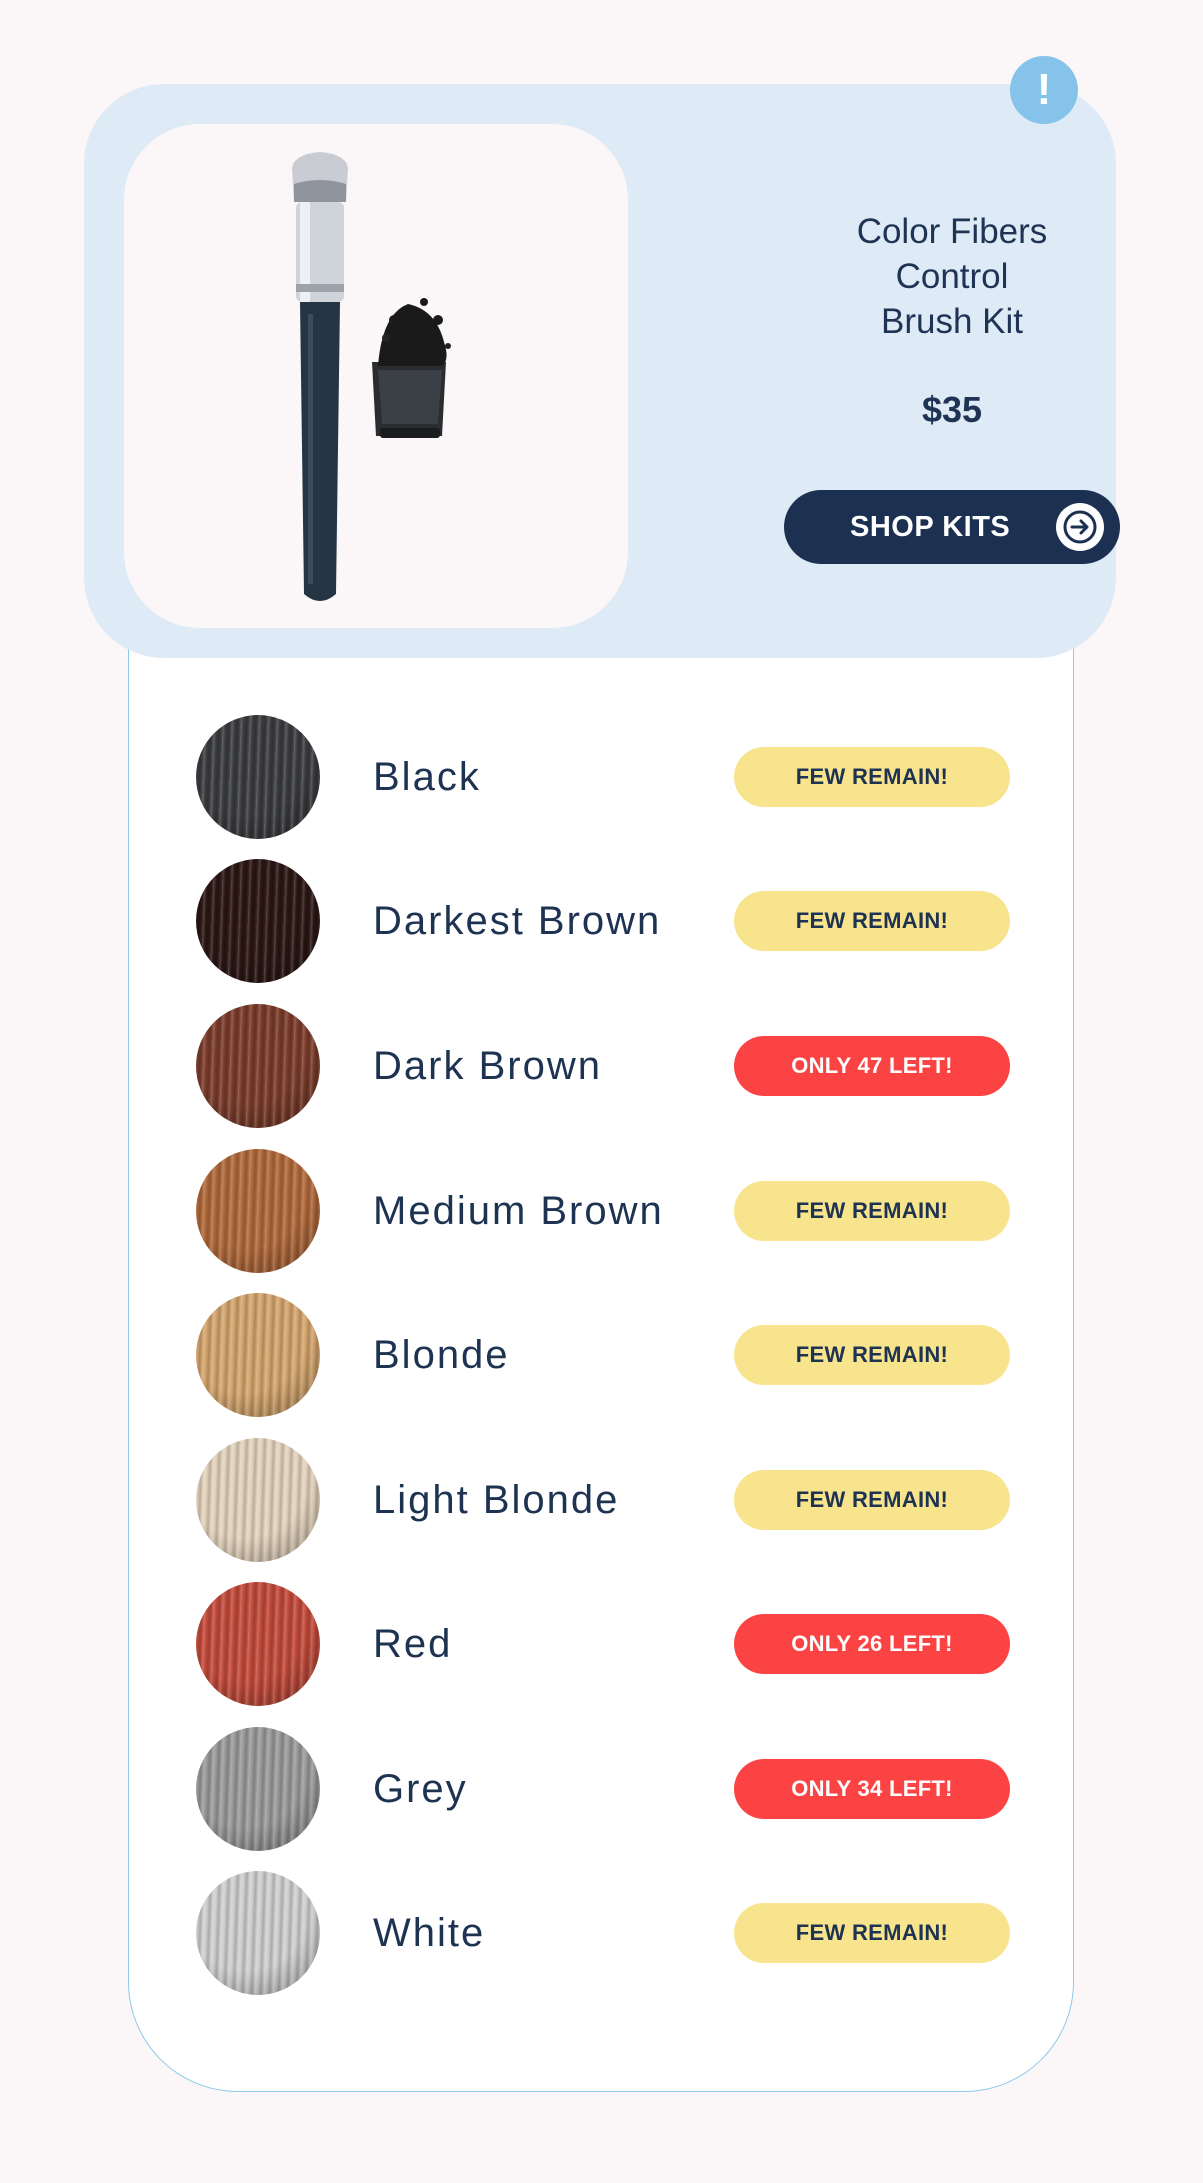  I want to click on shade-name: Darkest Brown, so click(517, 920).